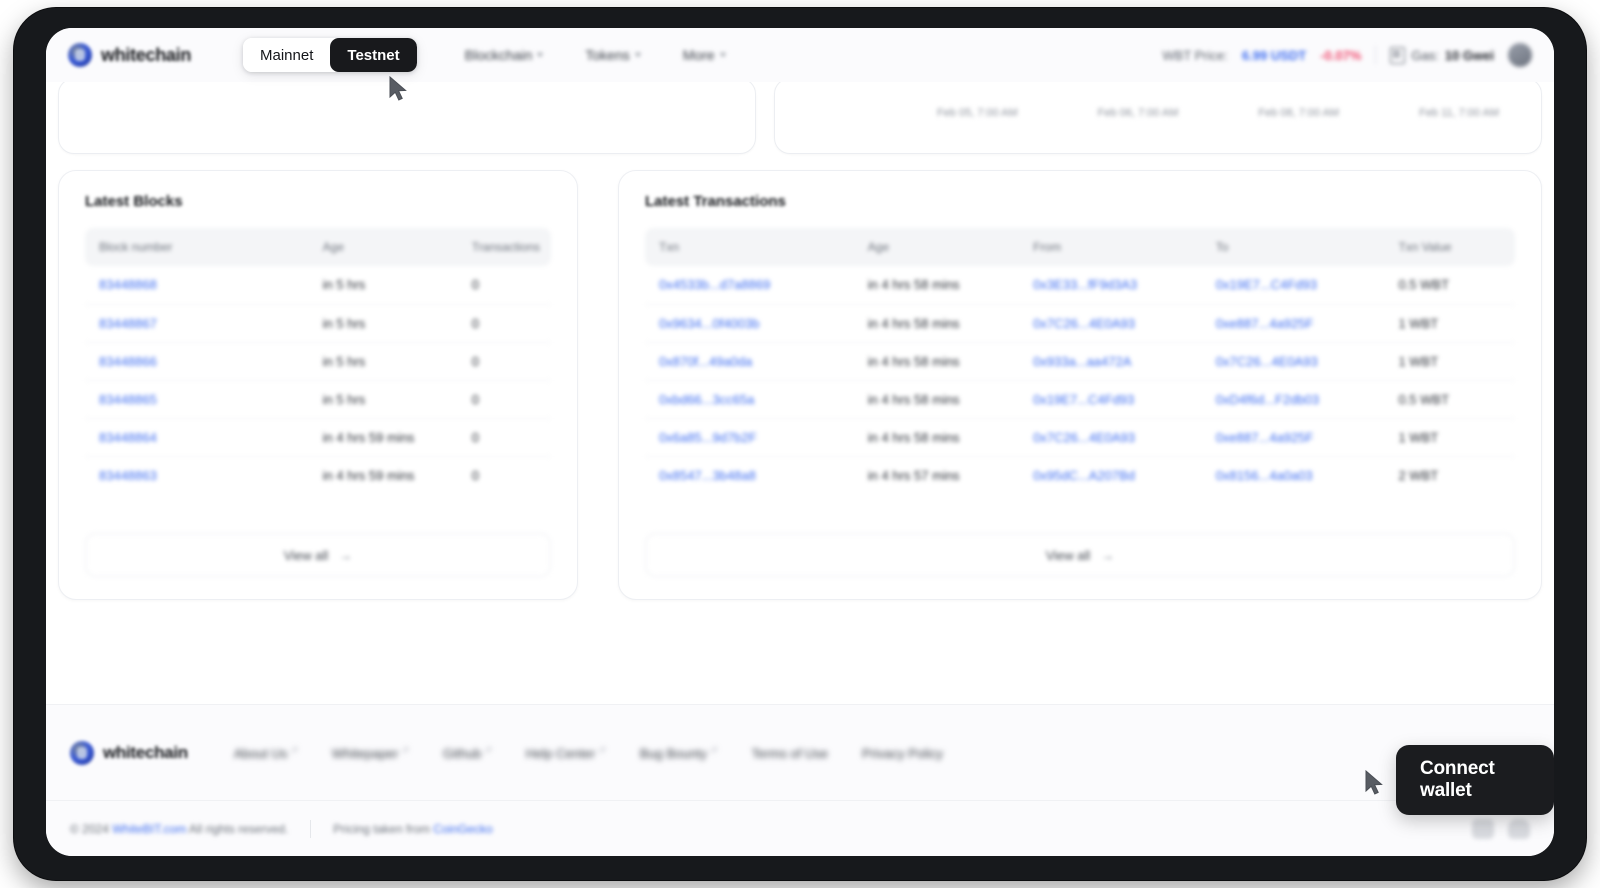  What do you see at coordinates (504, 55) in the screenshot?
I see `nav-item-blockchain: Blockchain` at bounding box center [504, 55].